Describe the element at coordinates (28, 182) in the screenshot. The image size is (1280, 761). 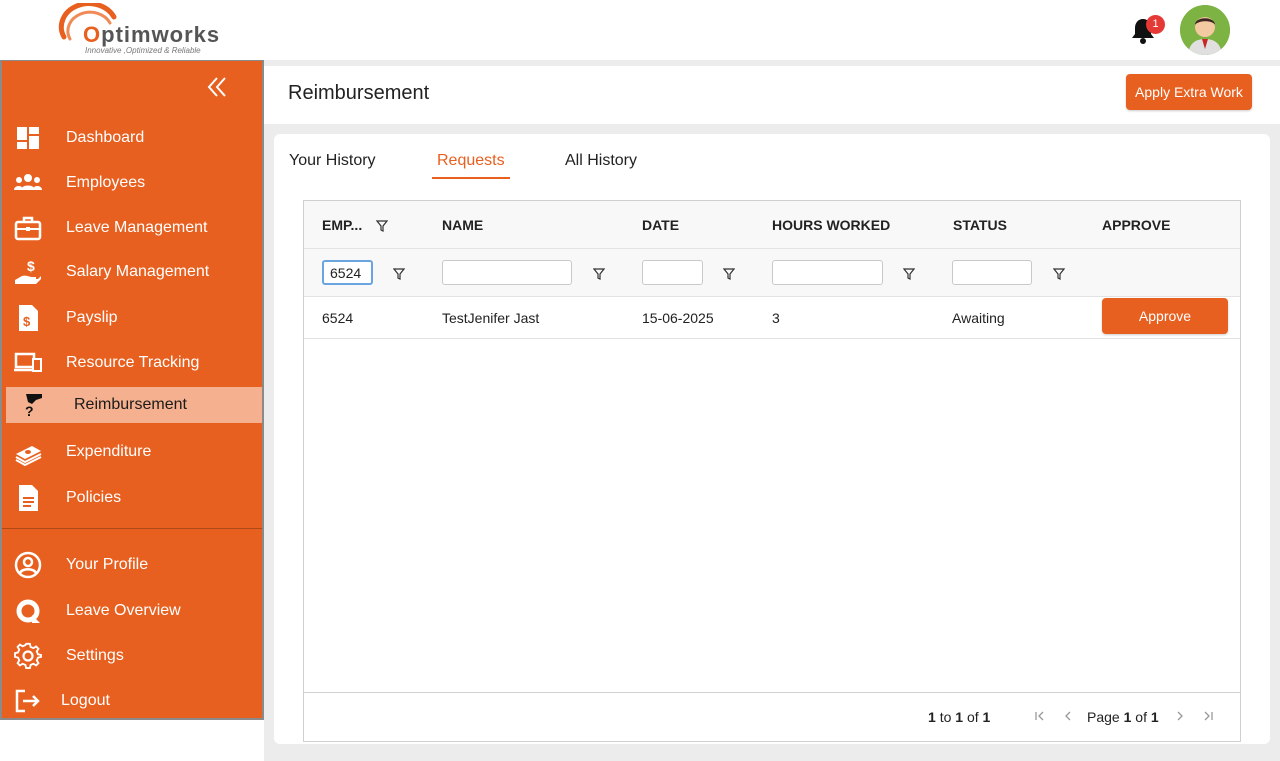
I see `employees-icon` at that location.